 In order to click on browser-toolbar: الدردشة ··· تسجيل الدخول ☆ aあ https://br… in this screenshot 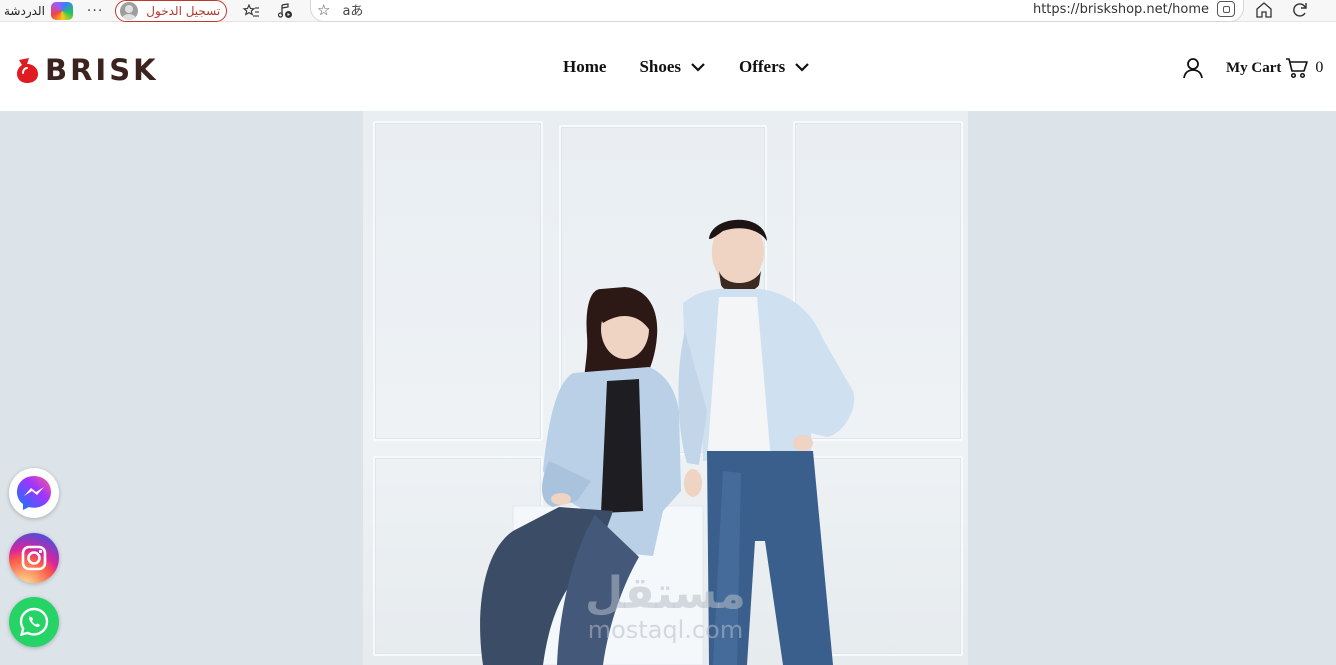, I will do `click(668, 11)`.